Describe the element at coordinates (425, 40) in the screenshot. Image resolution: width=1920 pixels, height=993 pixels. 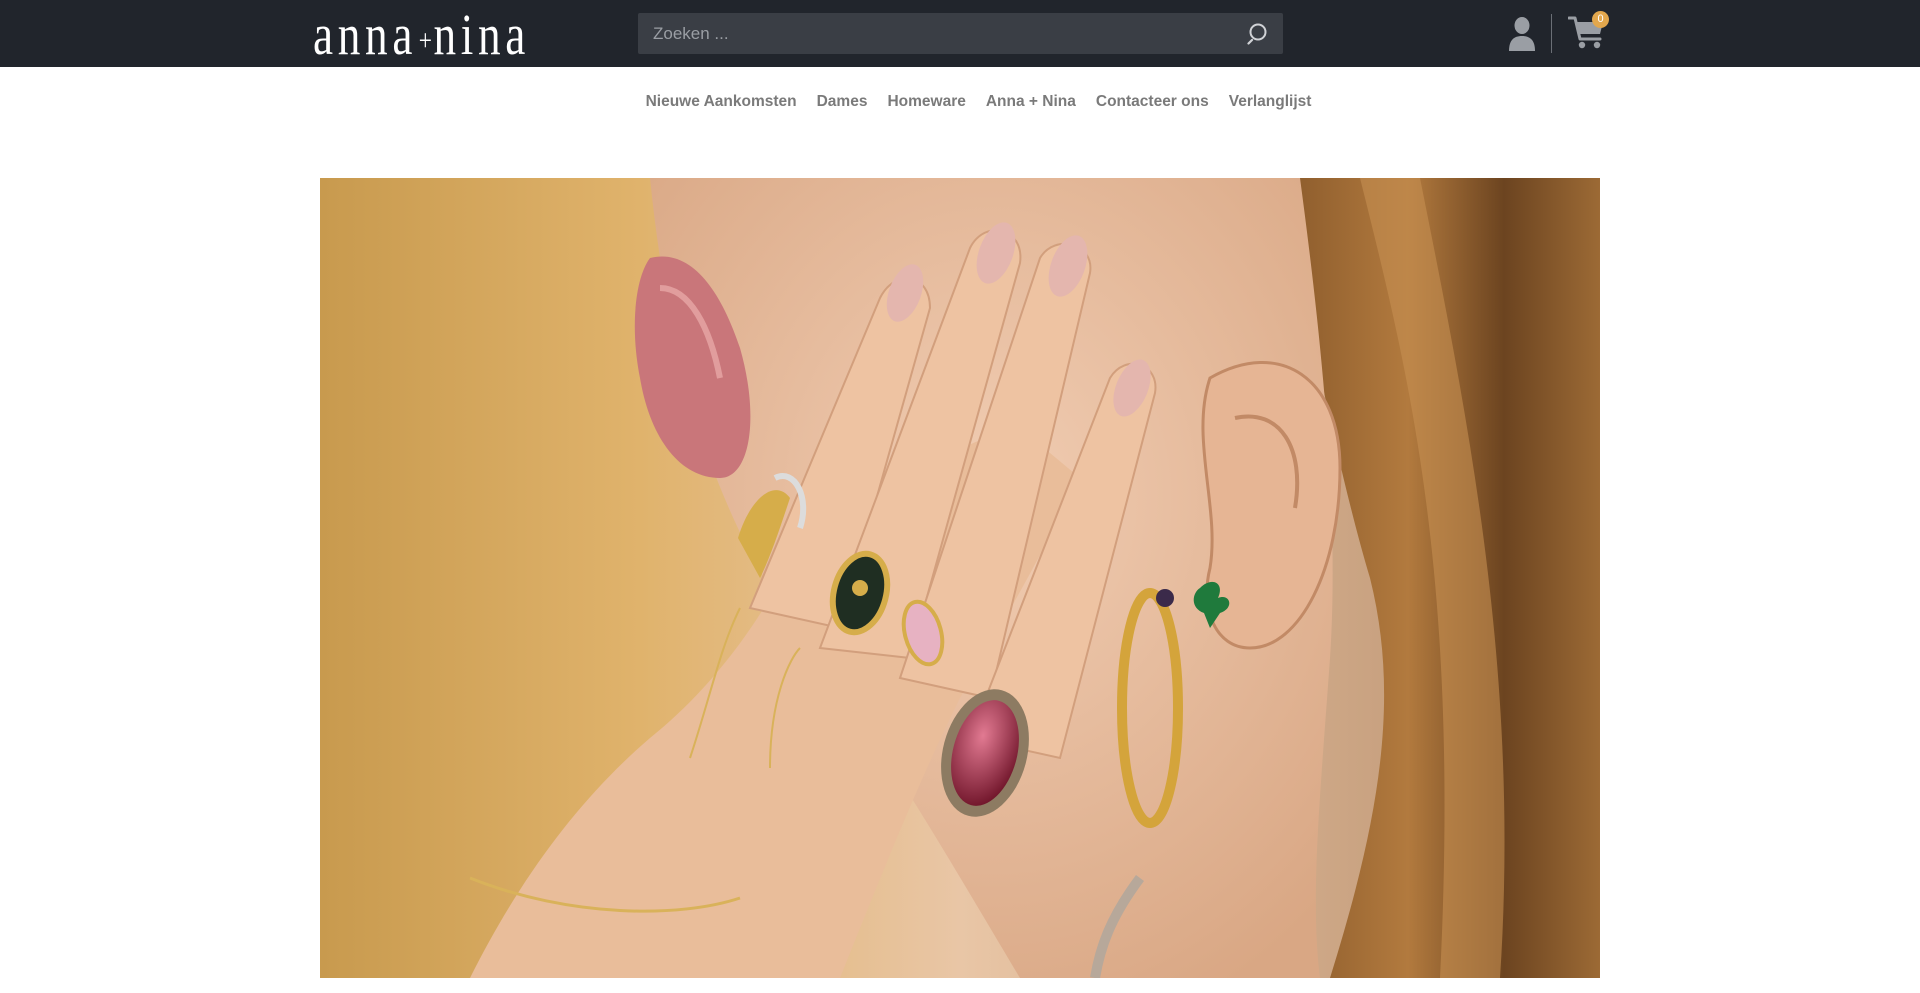
I see `logo-plus: +` at that location.